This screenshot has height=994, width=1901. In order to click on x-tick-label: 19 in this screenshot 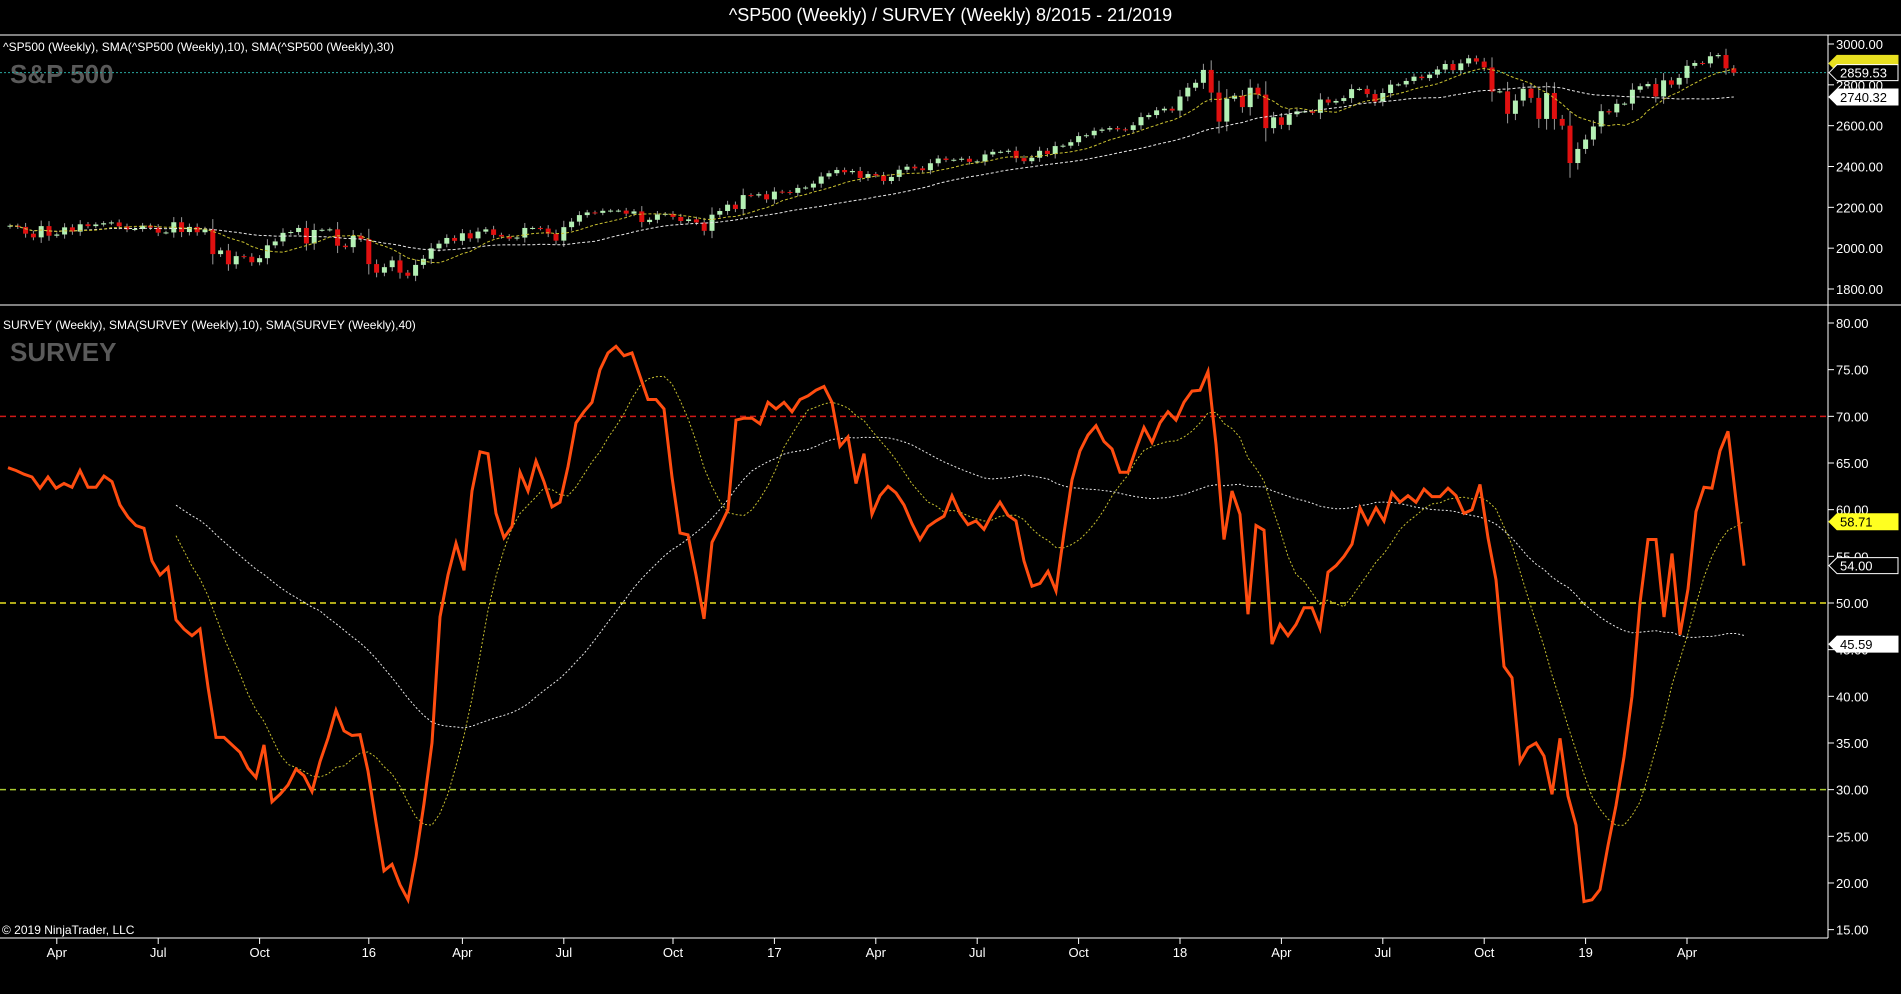, I will do `click(1585, 952)`.